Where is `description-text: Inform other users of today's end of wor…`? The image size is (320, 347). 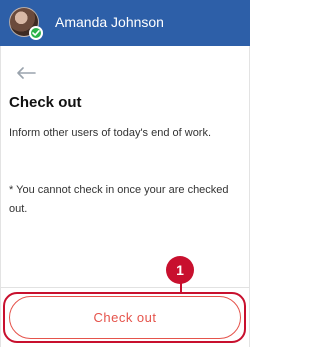
description-text: Inform other users of today's end of wor… is located at coordinates (110, 133).